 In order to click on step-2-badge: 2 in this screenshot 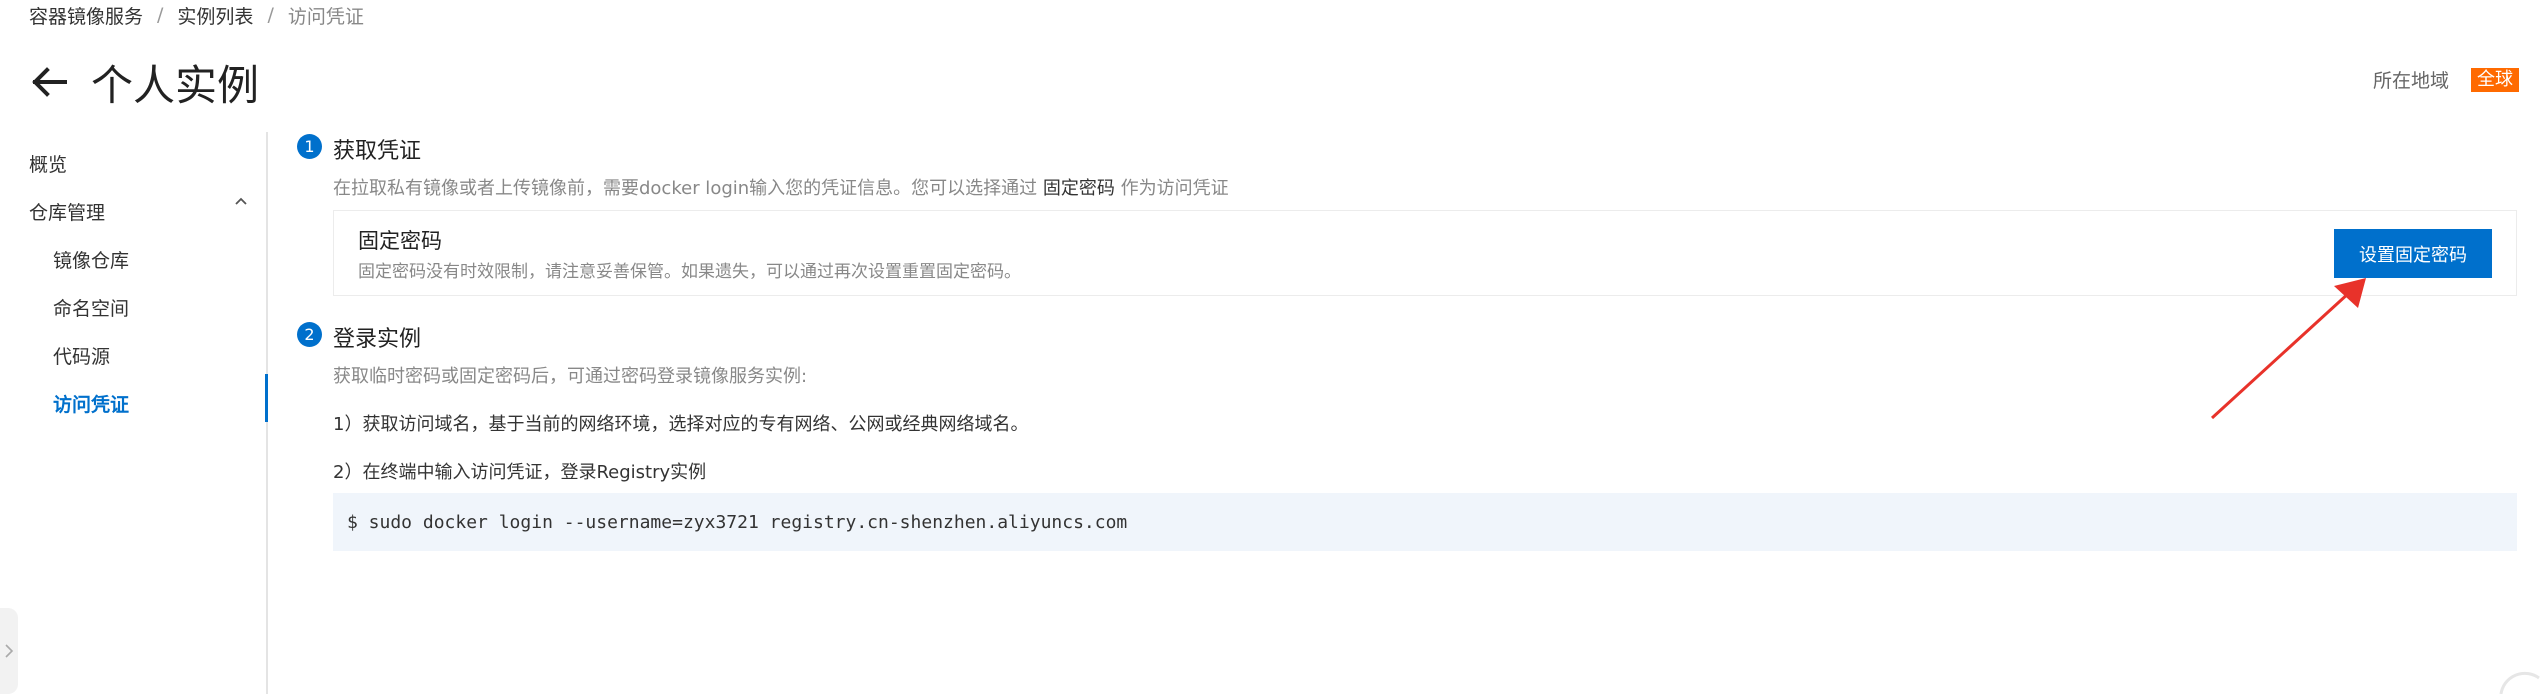, I will do `click(309, 334)`.